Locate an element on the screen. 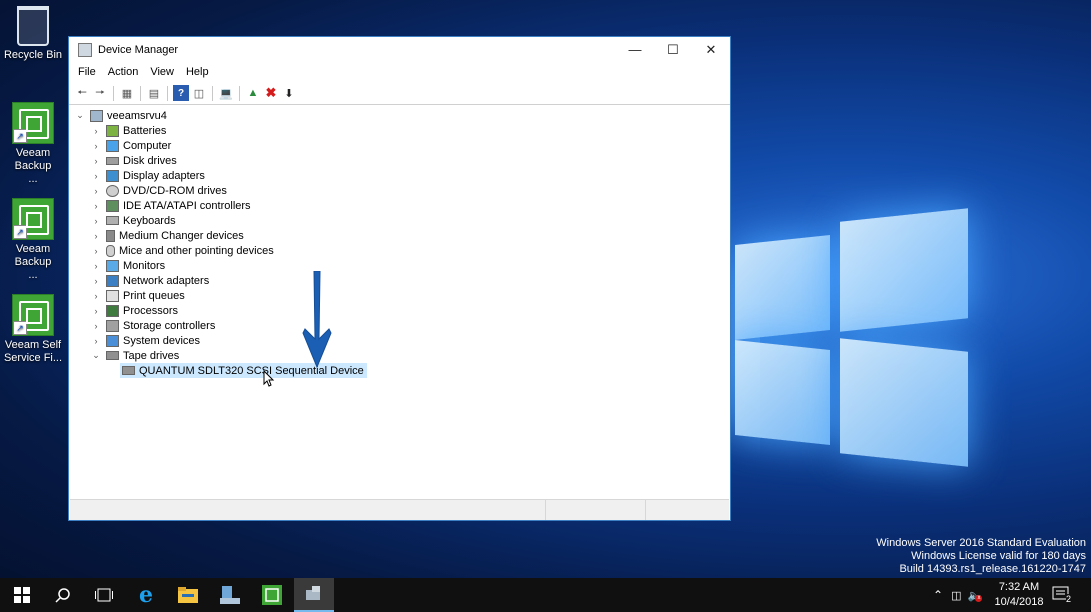 This screenshot has width=1091, height=612. tree-item-keyboards: › Keyboards is located at coordinates (133, 220).